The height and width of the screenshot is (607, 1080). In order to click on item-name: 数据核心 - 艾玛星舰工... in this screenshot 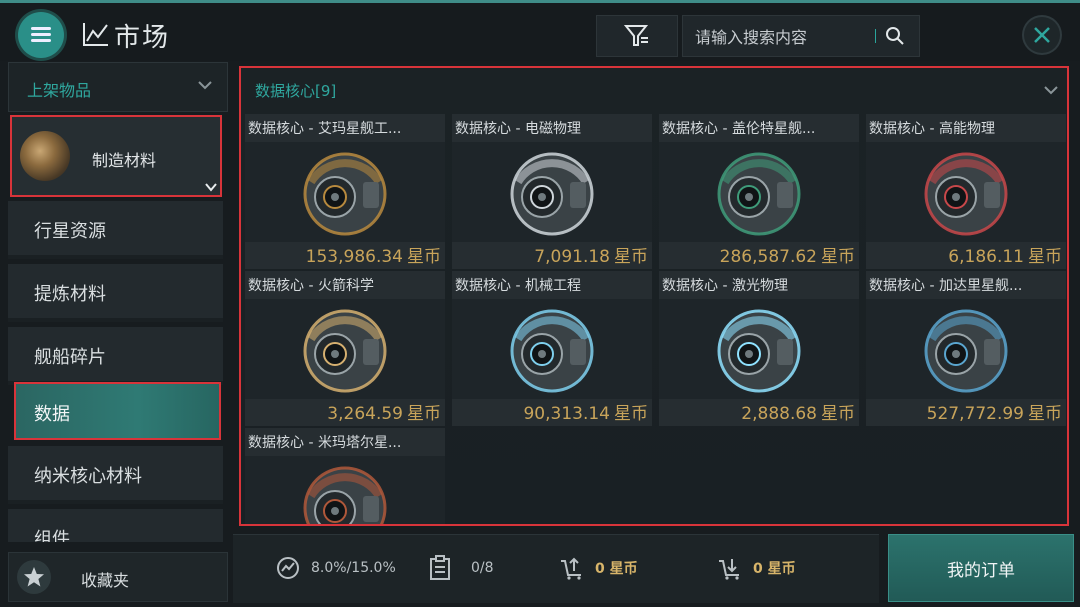, I will do `click(325, 129)`.